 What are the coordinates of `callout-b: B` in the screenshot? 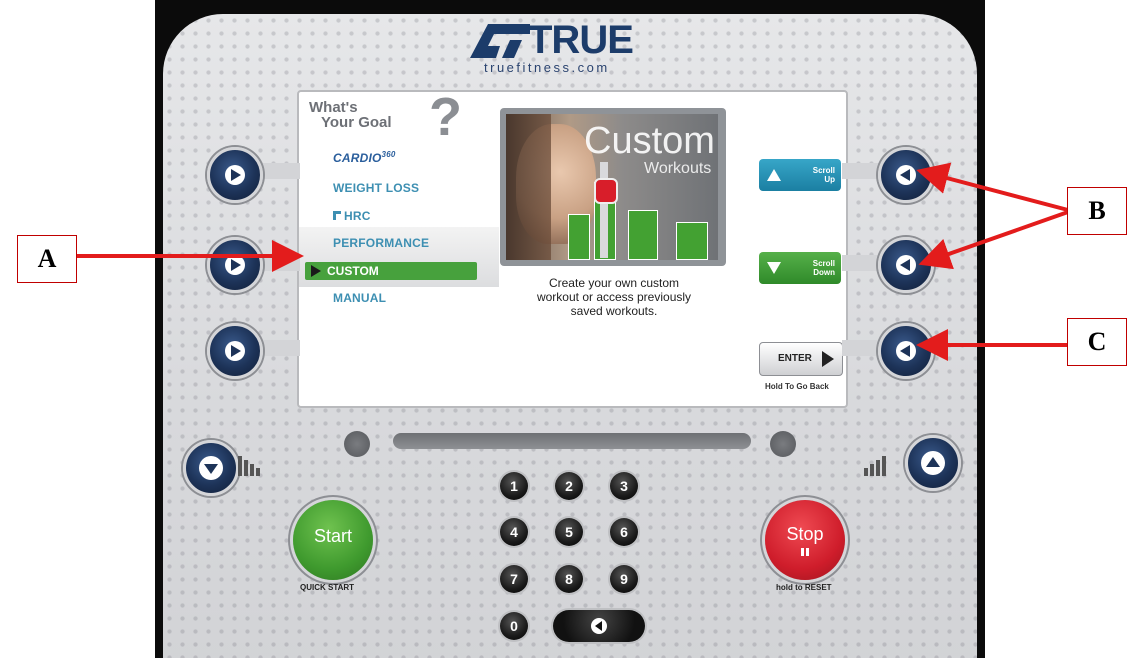 It's located at (1097, 211).